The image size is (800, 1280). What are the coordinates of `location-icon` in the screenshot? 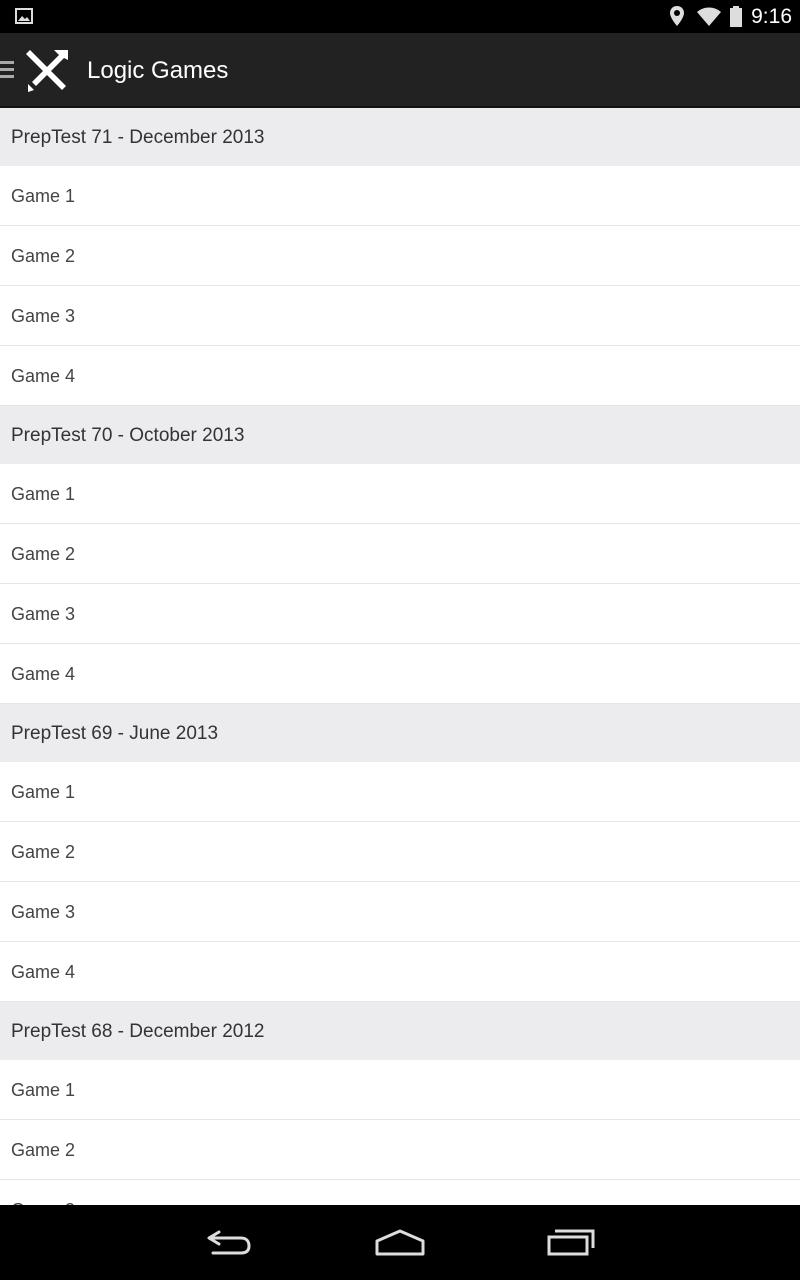 It's located at (677, 18).